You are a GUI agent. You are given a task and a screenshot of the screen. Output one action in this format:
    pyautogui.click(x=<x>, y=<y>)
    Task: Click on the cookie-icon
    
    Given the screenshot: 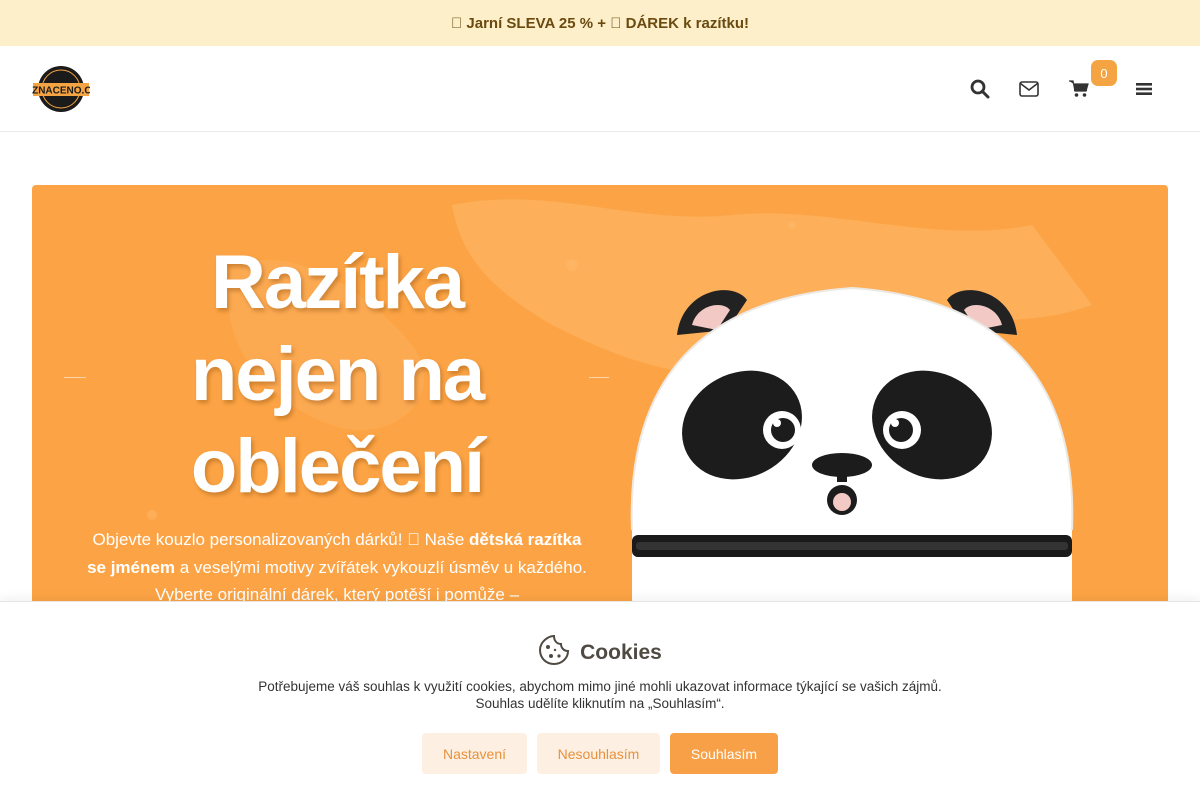 What is the action you would take?
    pyautogui.click(x=554, y=652)
    